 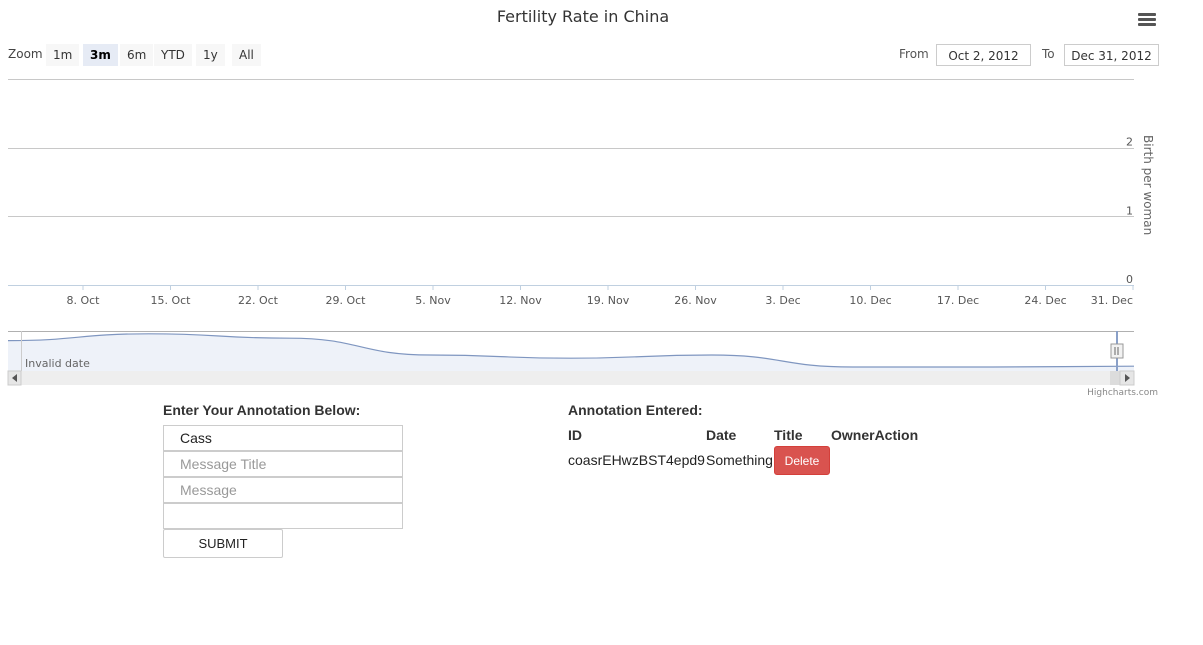 What do you see at coordinates (520, 300) in the screenshot?
I see `x-tick-label: 12. Nov` at bounding box center [520, 300].